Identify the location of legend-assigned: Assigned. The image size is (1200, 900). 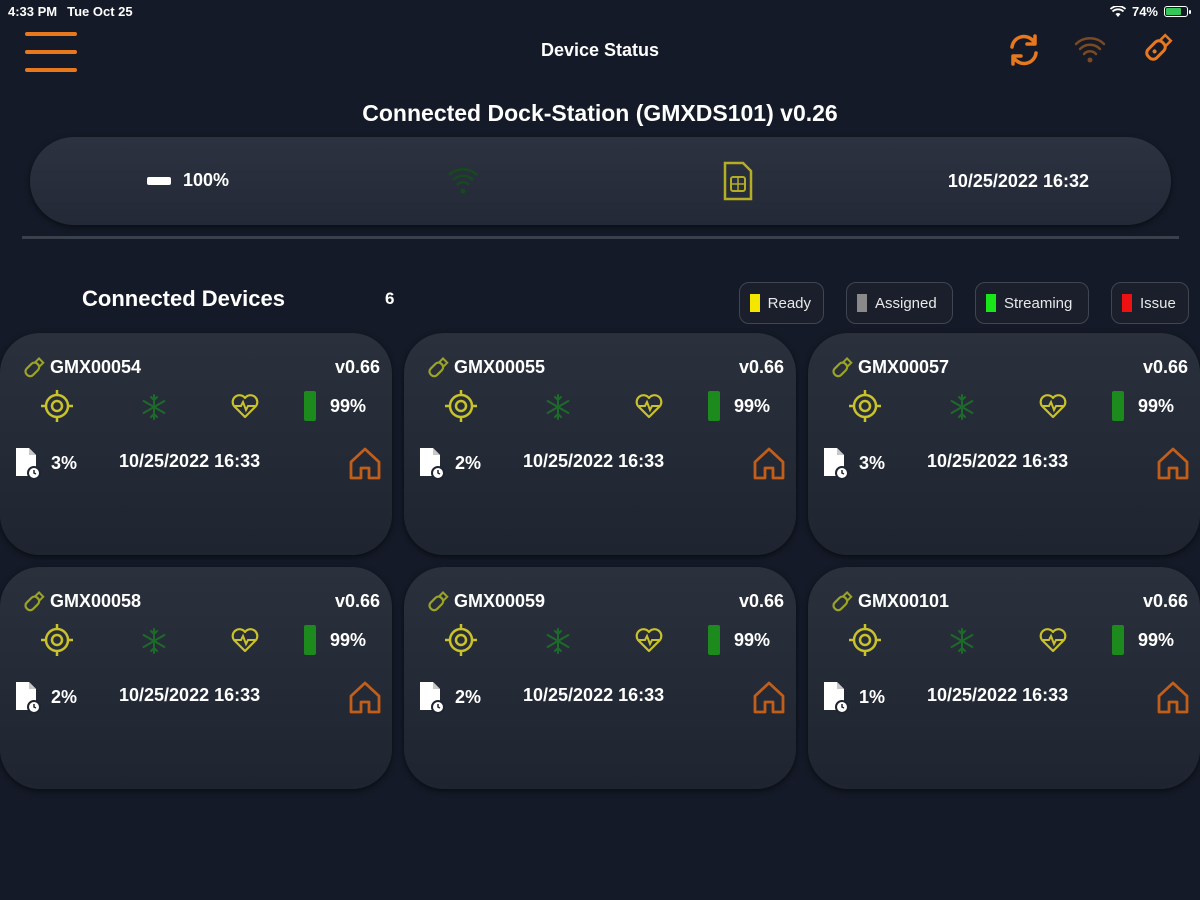
(899, 303).